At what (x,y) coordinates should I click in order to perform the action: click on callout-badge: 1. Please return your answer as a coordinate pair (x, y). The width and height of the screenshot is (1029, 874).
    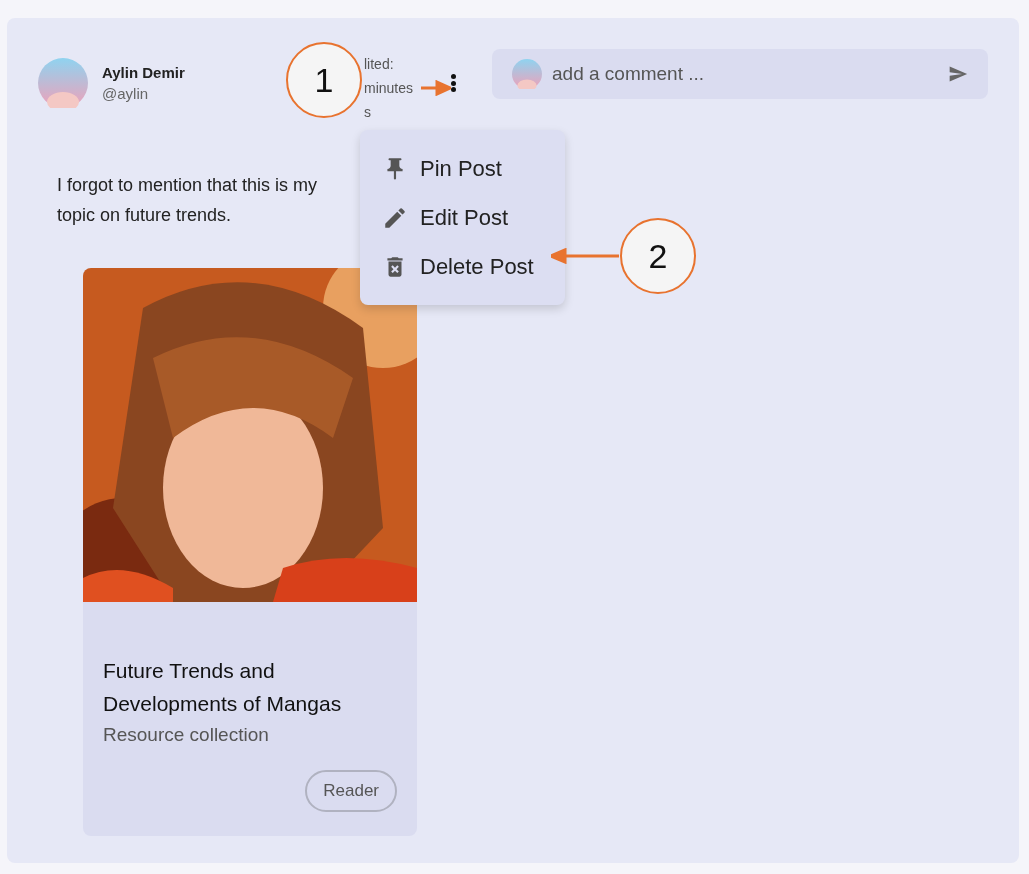
    Looking at the image, I should click on (324, 80).